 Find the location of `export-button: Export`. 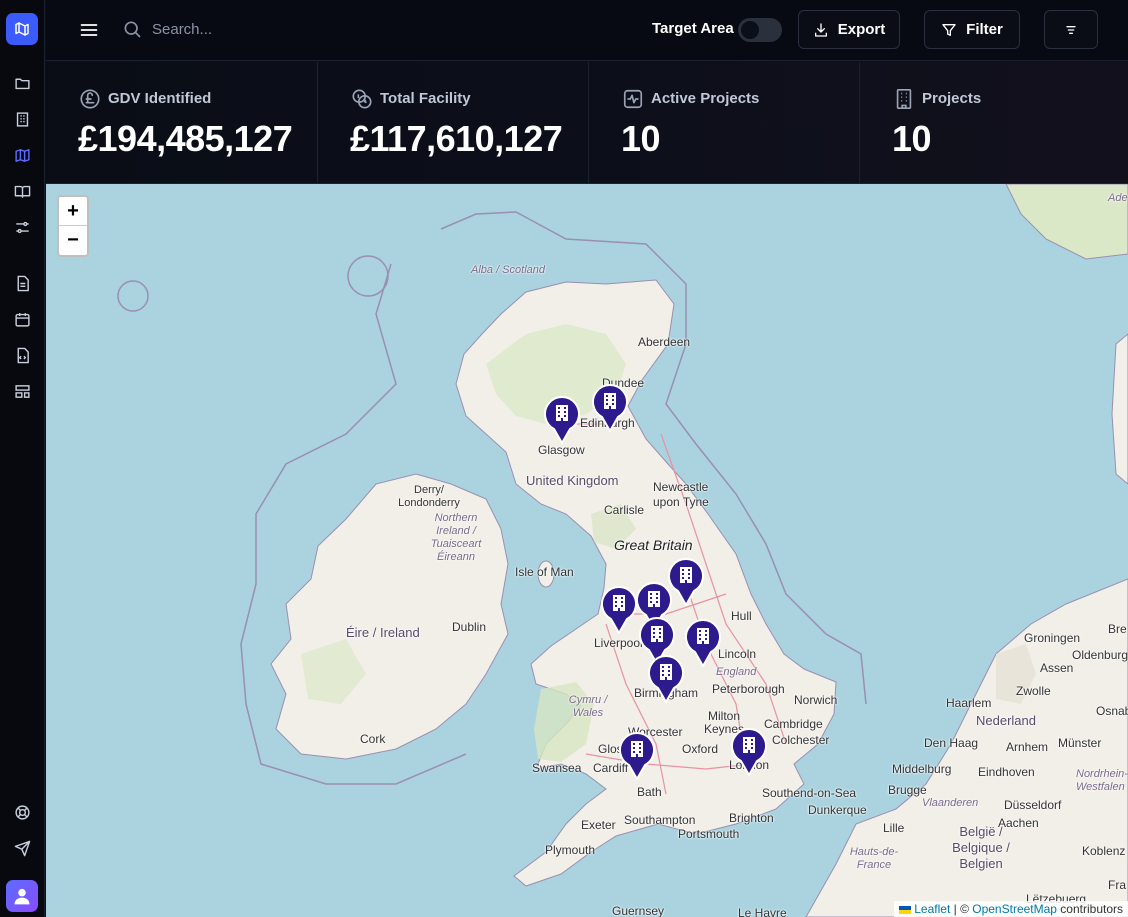

export-button: Export is located at coordinates (849, 29).